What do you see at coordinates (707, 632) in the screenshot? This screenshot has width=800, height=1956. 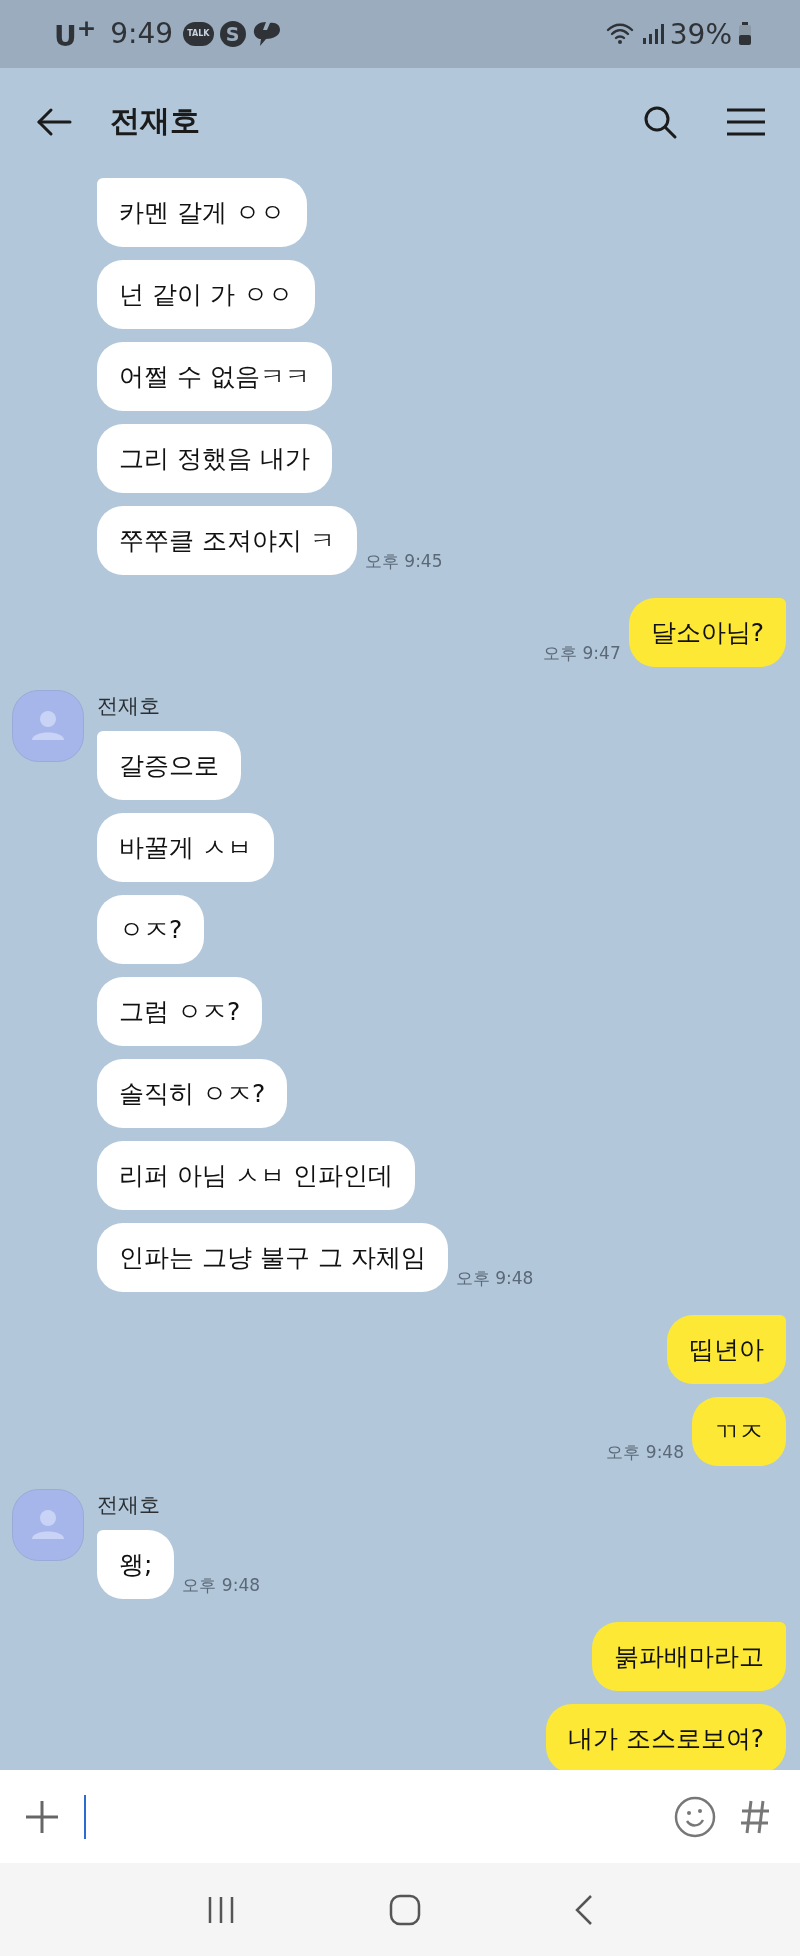 I see `message-bubble: 달소아님?` at bounding box center [707, 632].